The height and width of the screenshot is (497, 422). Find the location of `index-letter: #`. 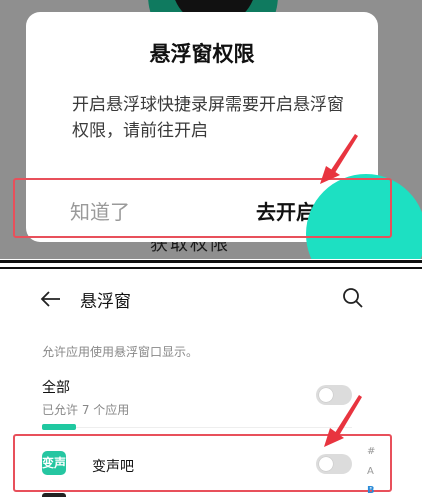

index-letter: # is located at coordinates (371, 451).